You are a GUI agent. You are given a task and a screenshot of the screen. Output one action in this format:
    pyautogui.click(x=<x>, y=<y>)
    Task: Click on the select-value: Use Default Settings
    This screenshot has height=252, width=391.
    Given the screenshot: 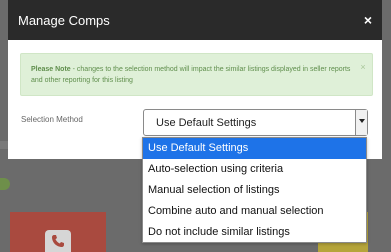 What is the action you would take?
    pyautogui.click(x=206, y=123)
    